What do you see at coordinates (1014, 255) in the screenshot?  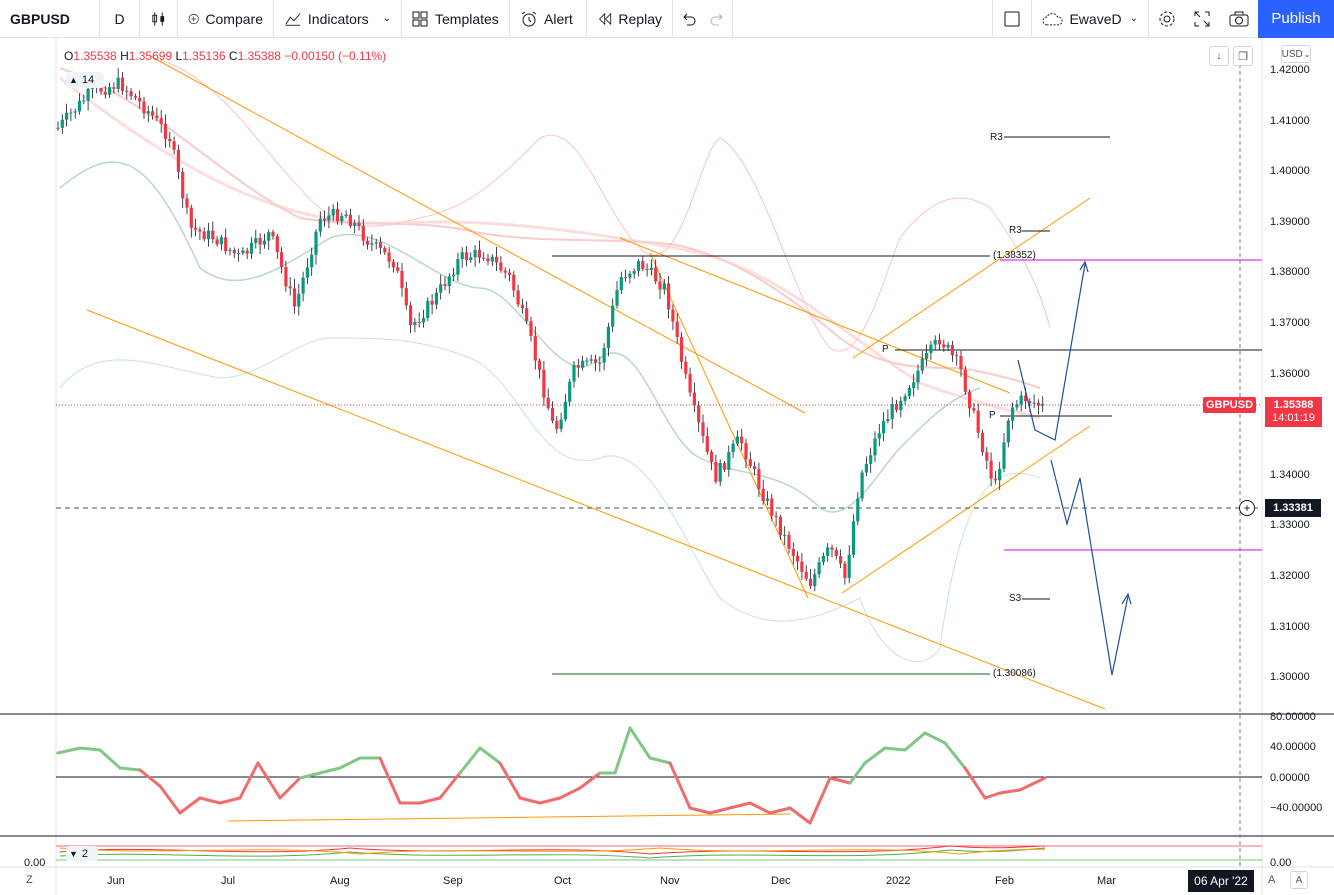 I see `fib-high-label: (1.38352)` at bounding box center [1014, 255].